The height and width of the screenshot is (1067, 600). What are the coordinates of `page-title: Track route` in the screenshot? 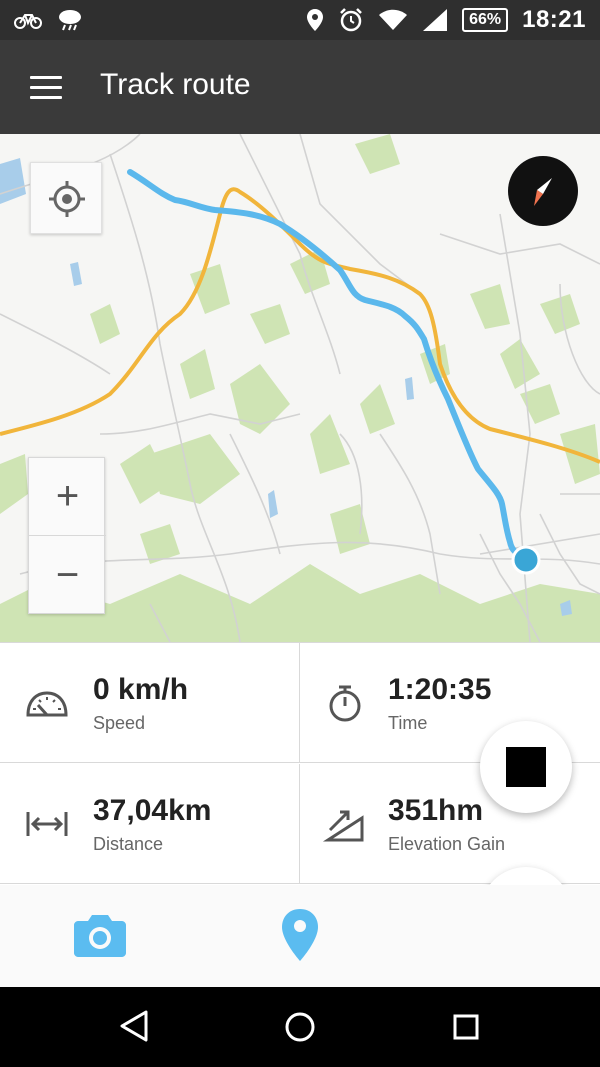 It's located at (175, 84).